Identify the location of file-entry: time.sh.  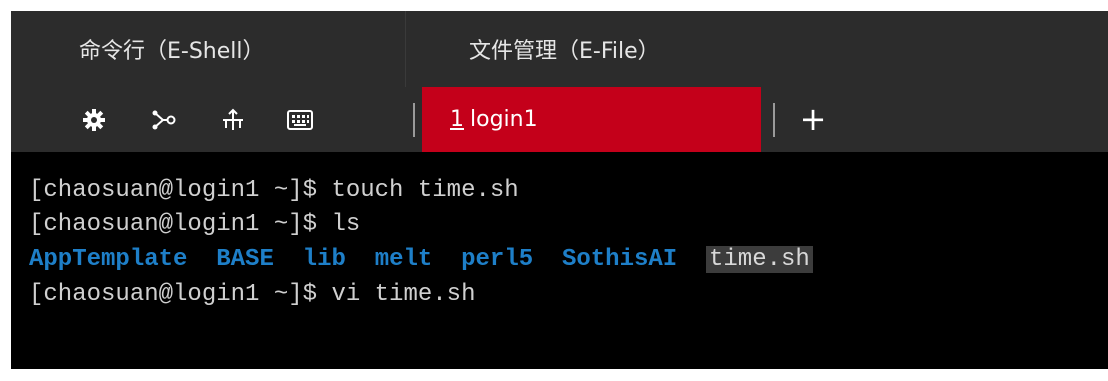
(759, 259).